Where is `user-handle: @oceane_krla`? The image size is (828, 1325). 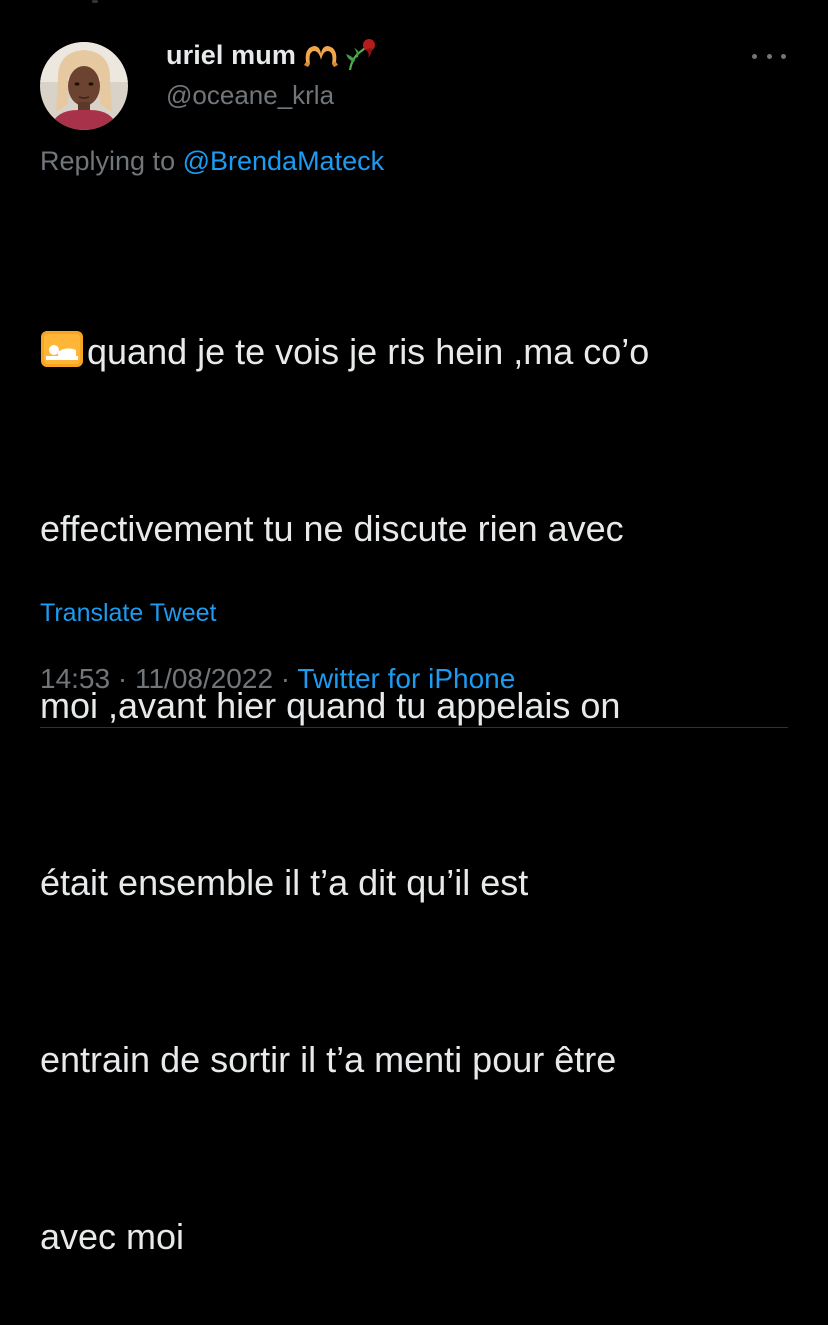
user-handle: @oceane_krla is located at coordinates (272, 95).